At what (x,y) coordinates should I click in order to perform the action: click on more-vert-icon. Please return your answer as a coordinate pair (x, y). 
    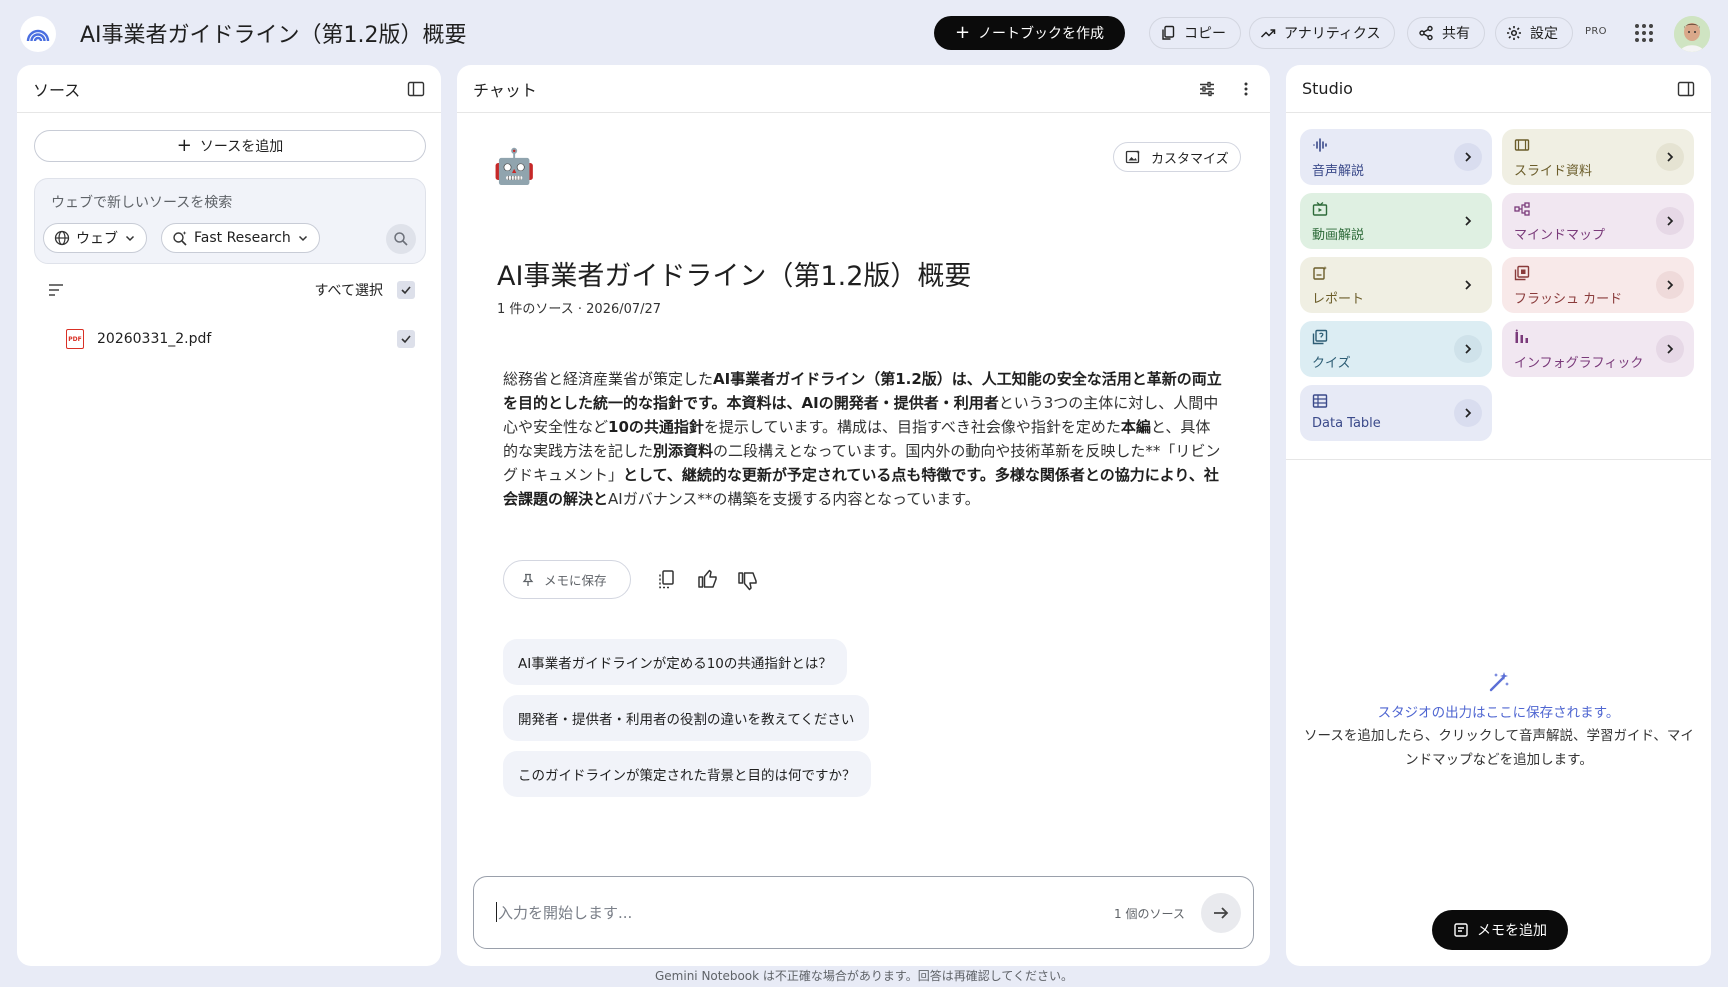
    Looking at the image, I should click on (1246, 89).